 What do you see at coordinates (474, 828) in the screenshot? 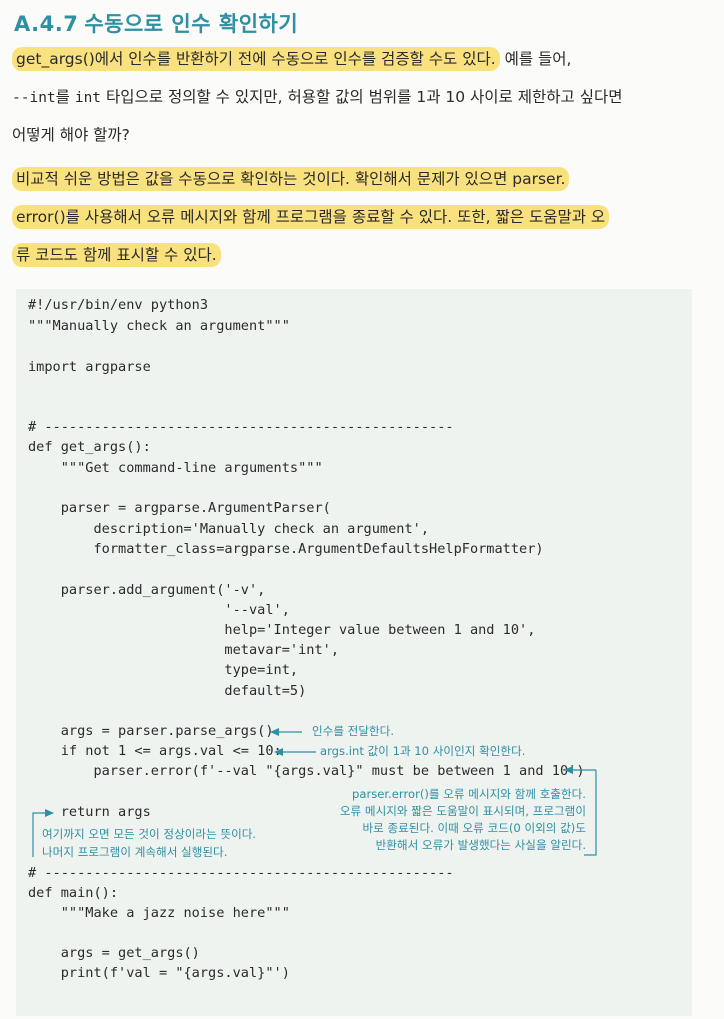
I see `annotation-error-3: 바로 종료된다. 이때 오류 코드(0 이외의 값)도` at bounding box center [474, 828].